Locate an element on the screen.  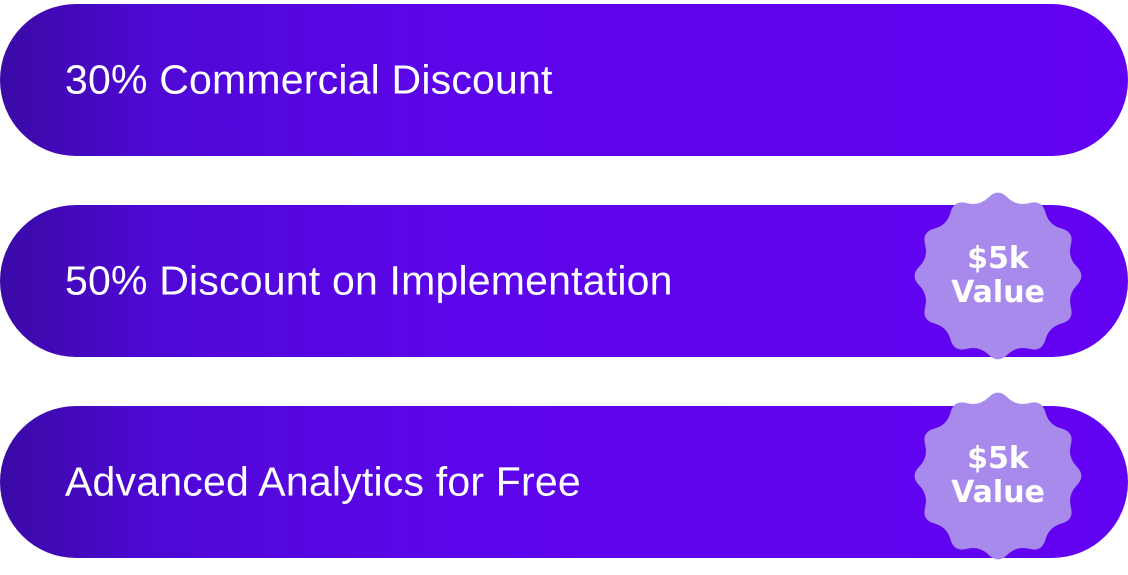
offer-label: 50% Discount on Implementation is located at coordinates (369, 280).